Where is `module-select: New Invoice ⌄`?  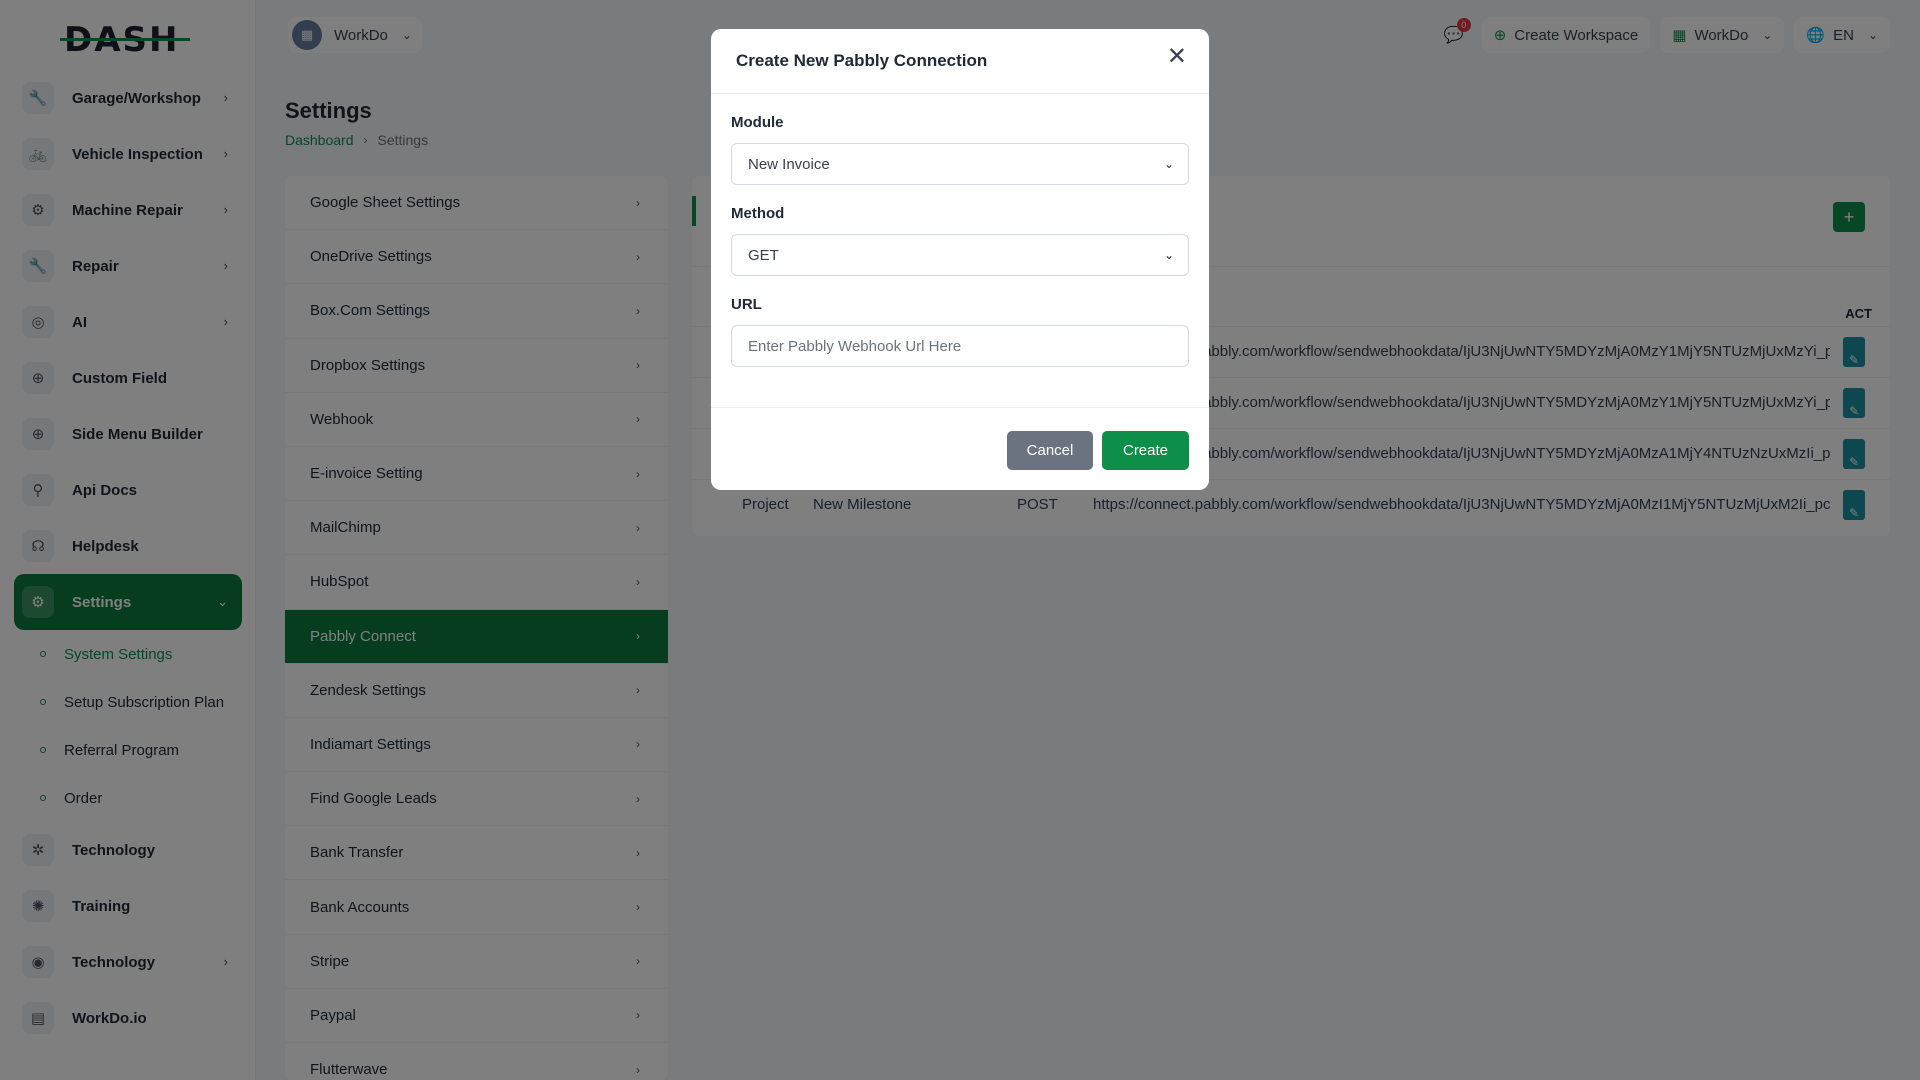 module-select: New Invoice ⌄ is located at coordinates (960, 164).